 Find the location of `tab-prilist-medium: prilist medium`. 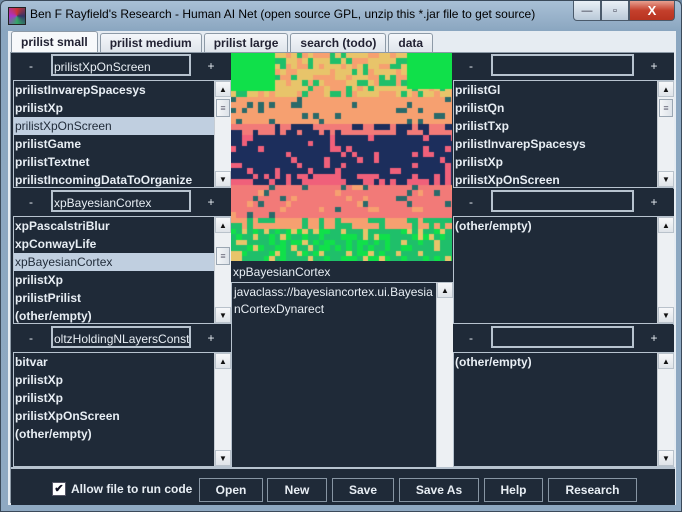

tab-prilist-medium: prilist medium is located at coordinates (150, 42).